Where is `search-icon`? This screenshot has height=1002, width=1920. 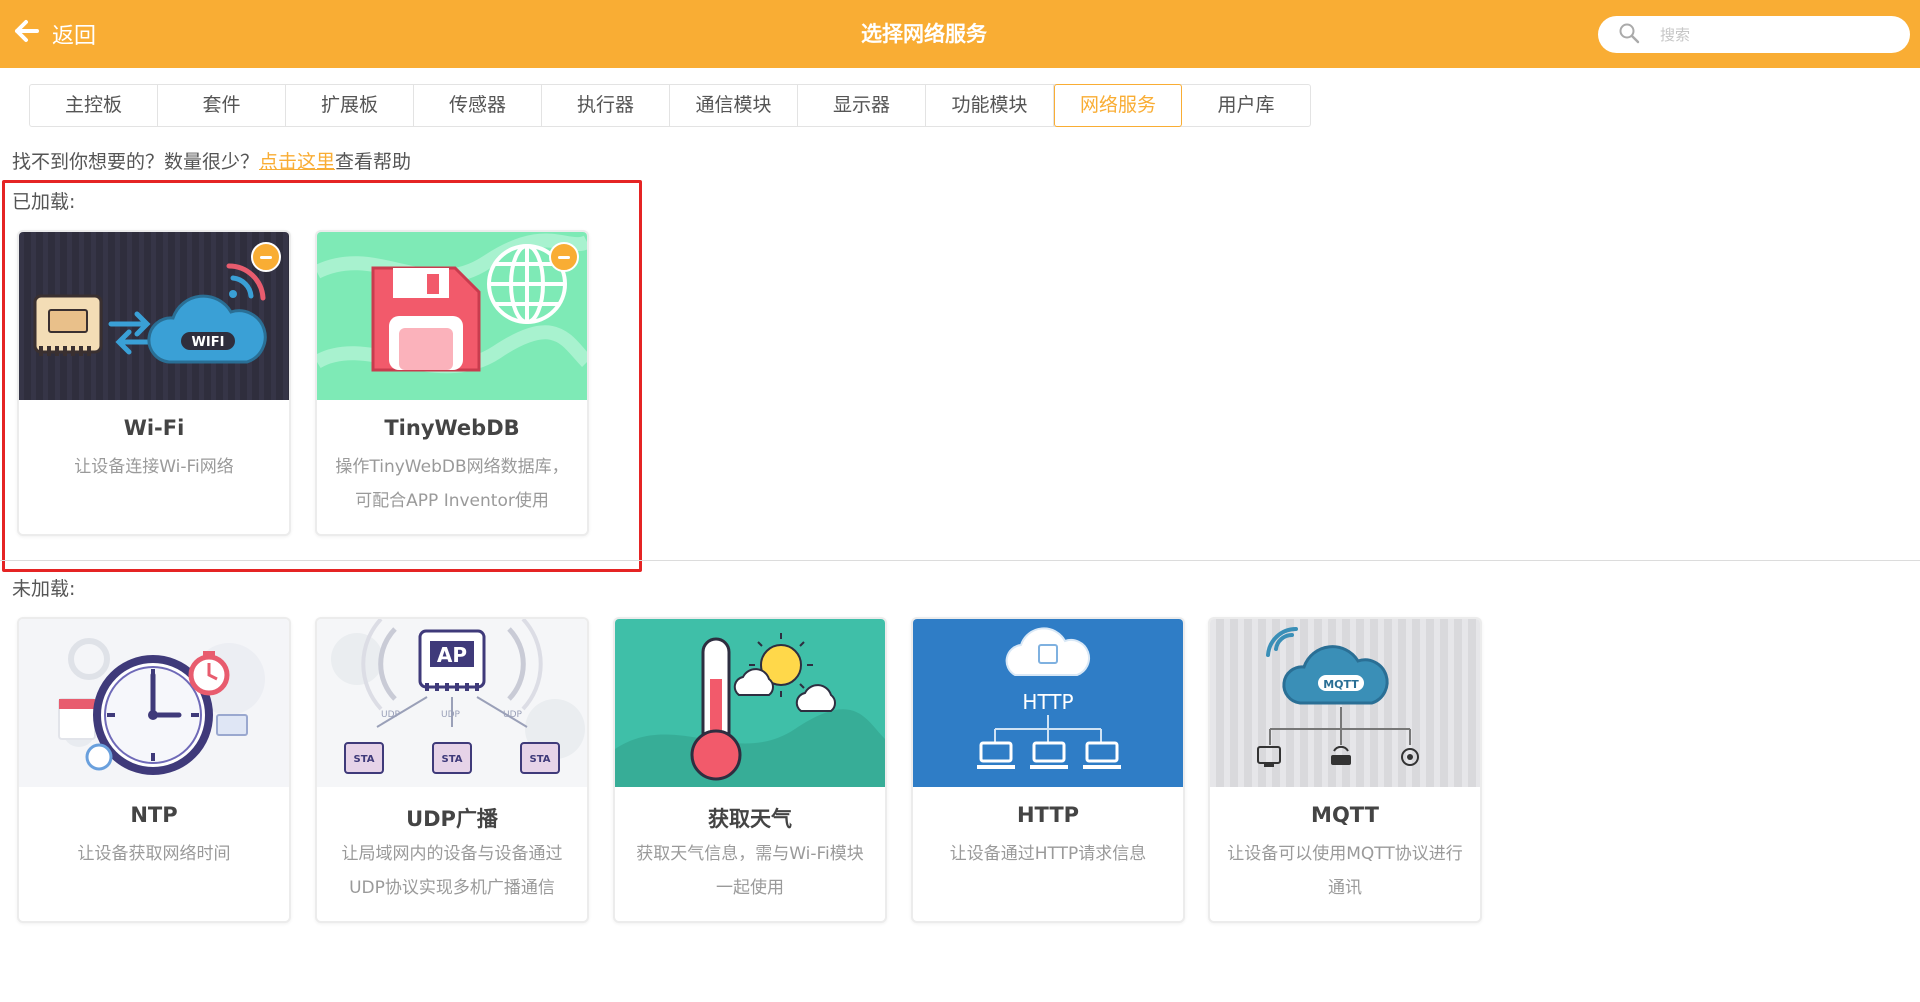 search-icon is located at coordinates (1629, 35).